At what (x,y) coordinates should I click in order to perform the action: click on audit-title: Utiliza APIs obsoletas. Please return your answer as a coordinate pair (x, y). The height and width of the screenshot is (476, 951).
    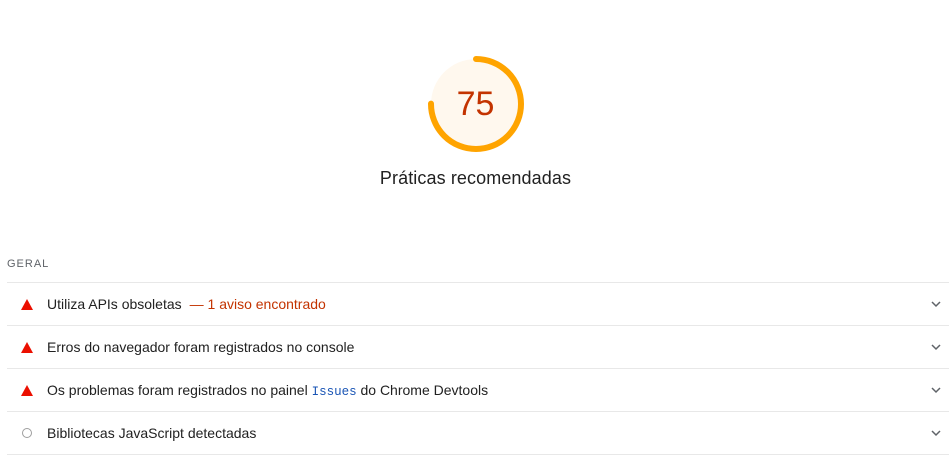
    Looking at the image, I should click on (114, 304).